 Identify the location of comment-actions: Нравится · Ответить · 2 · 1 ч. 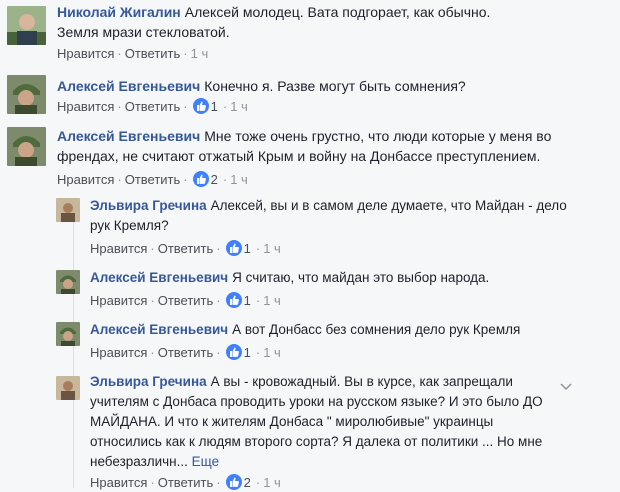
(152, 180).